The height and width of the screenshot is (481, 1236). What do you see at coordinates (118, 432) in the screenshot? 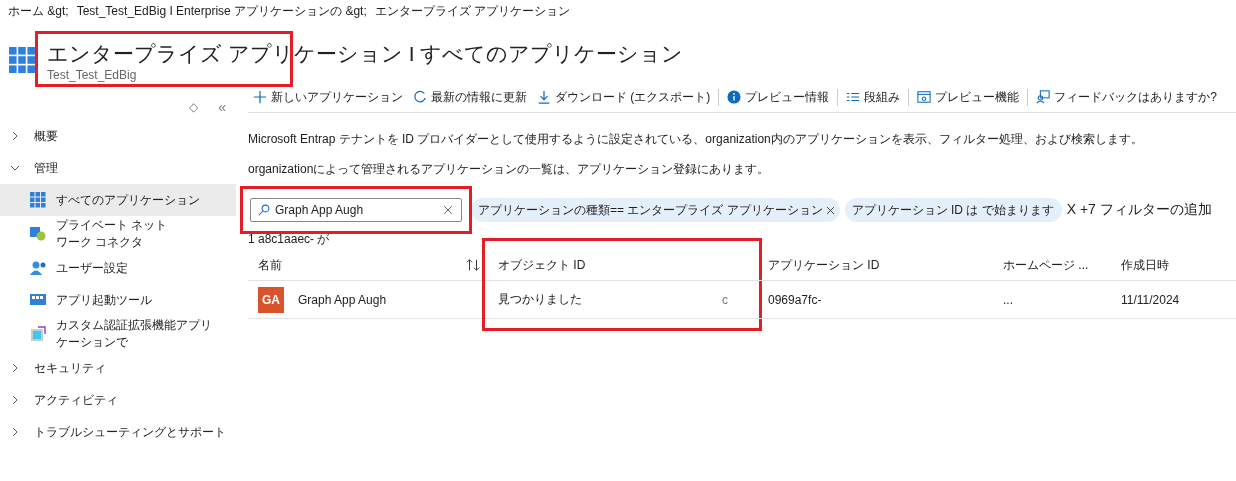
I see `nav-group: トラブルシューティングとサポート` at bounding box center [118, 432].